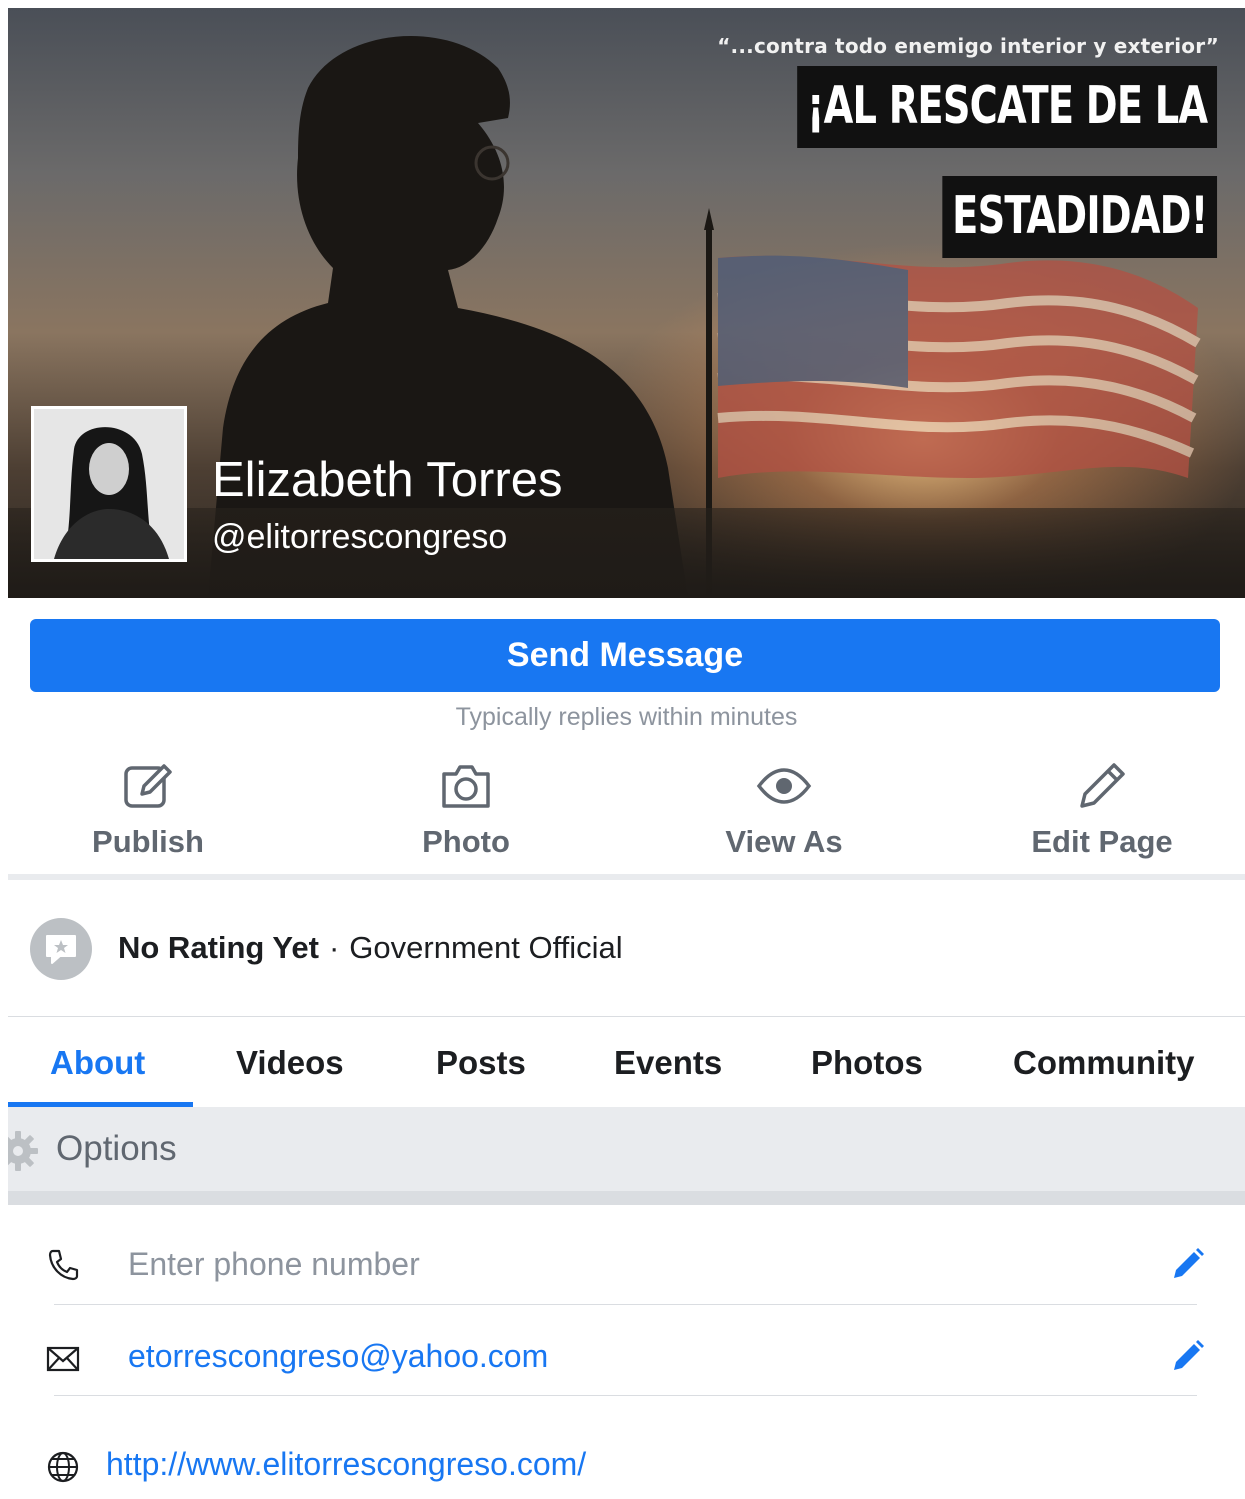 Image resolution: width=1245 pixels, height=1499 pixels. What do you see at coordinates (626, 717) in the screenshot?
I see `response-time-note: Typically replies within minutes` at bounding box center [626, 717].